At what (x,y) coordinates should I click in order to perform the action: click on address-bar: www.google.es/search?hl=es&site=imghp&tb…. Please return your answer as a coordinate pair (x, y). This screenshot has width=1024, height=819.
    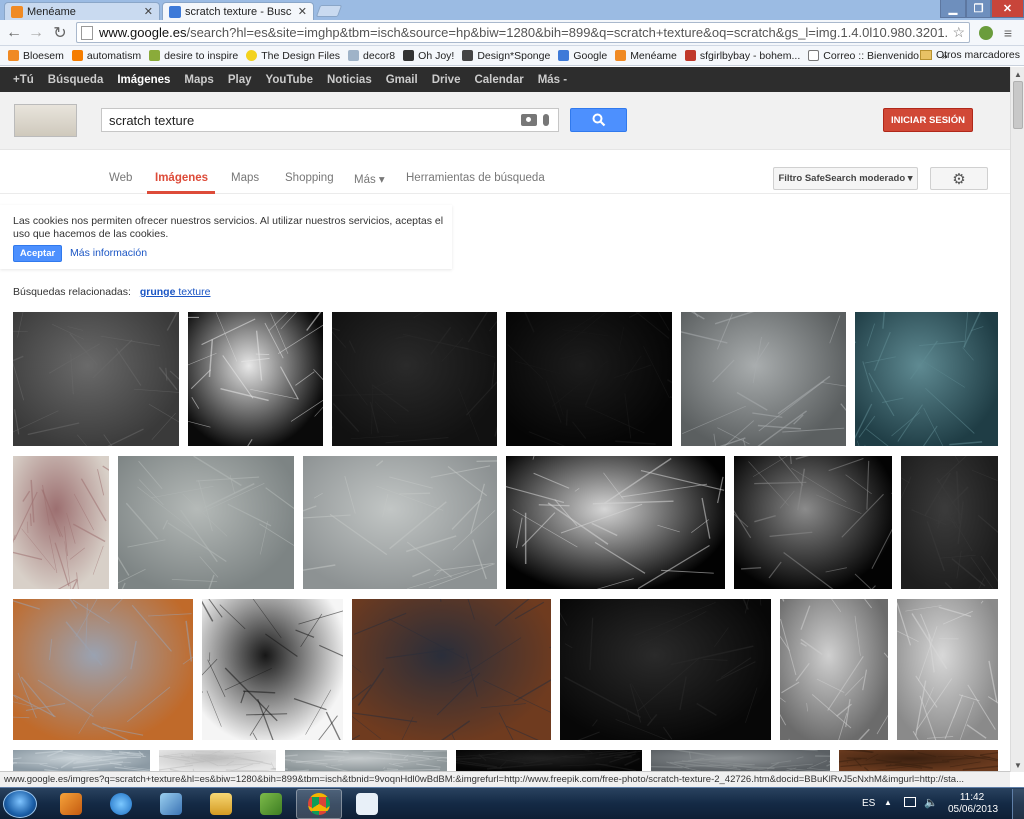
    Looking at the image, I should click on (523, 32).